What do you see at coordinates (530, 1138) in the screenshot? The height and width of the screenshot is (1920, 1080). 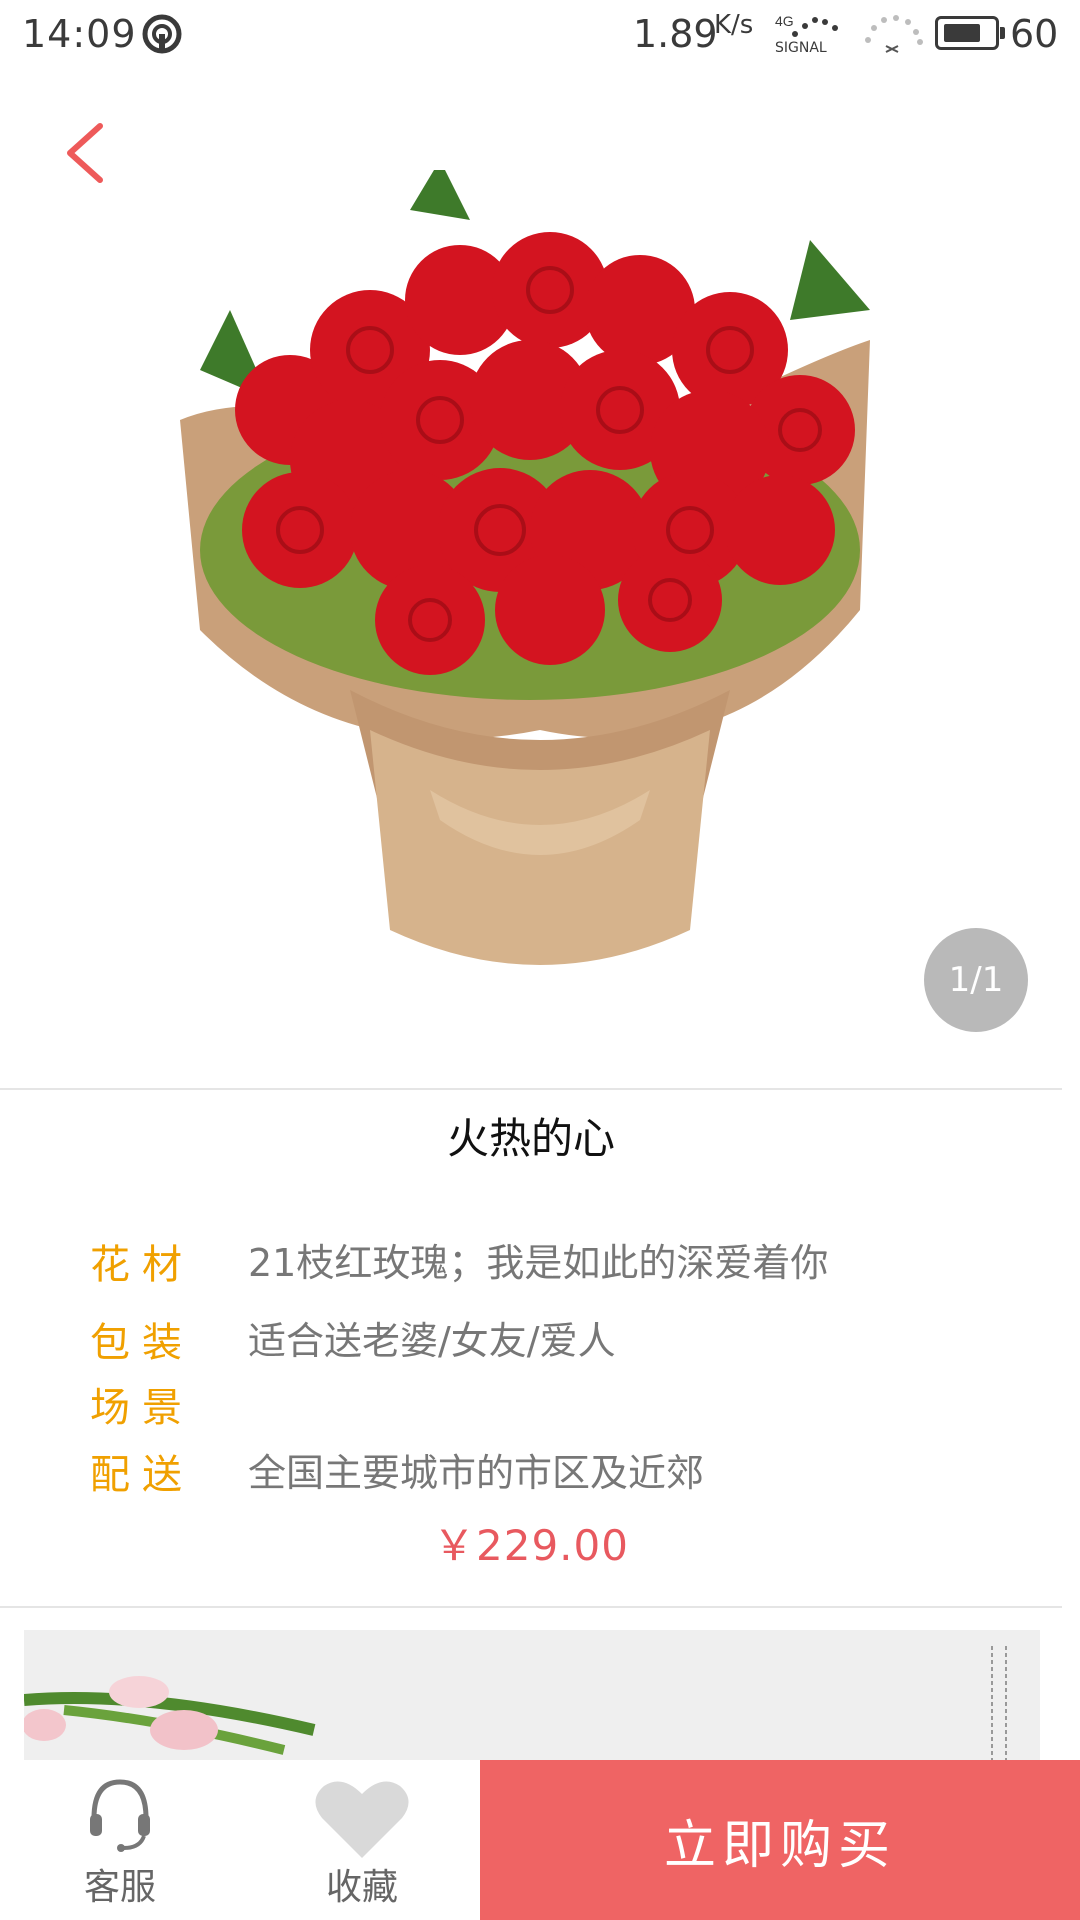 I see `product-title: 火热的心` at bounding box center [530, 1138].